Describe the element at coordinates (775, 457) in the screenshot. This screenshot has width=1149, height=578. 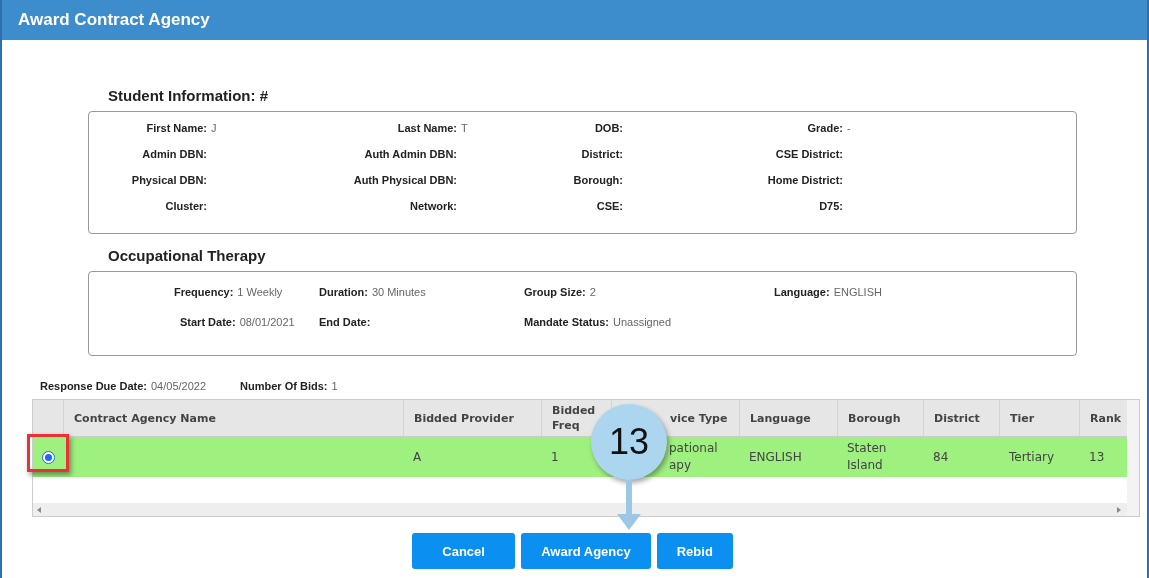
I see `table-cell: ENGLISH` at that location.